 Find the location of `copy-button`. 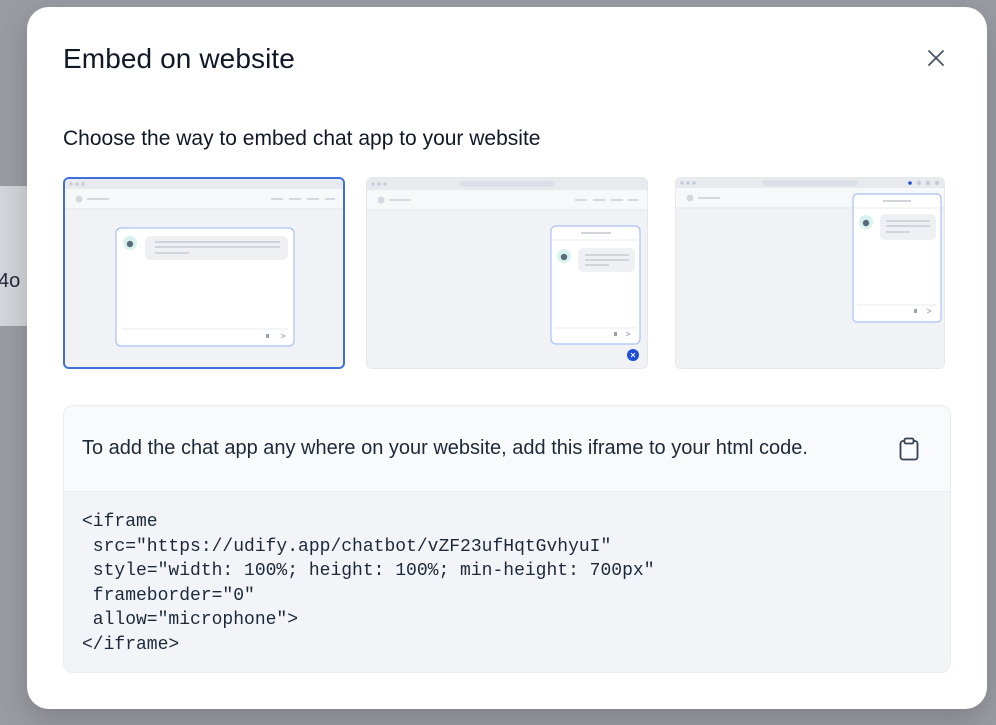

copy-button is located at coordinates (909, 449).